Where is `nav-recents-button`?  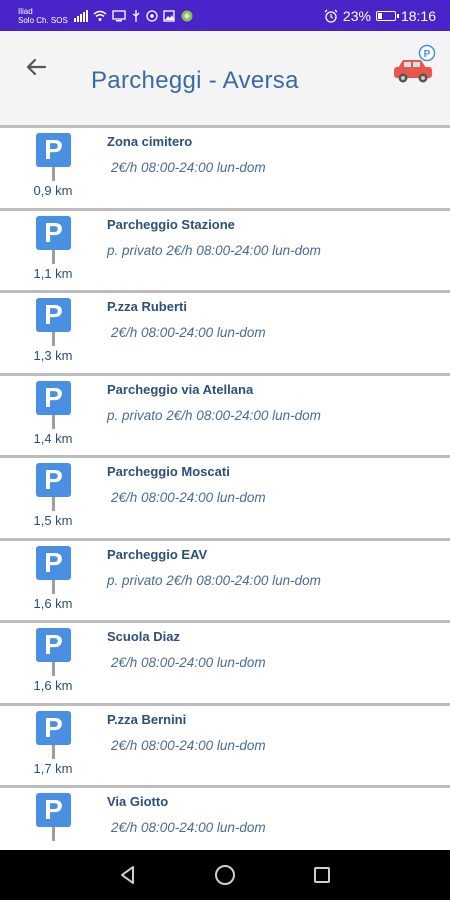 nav-recents-button is located at coordinates (322, 875).